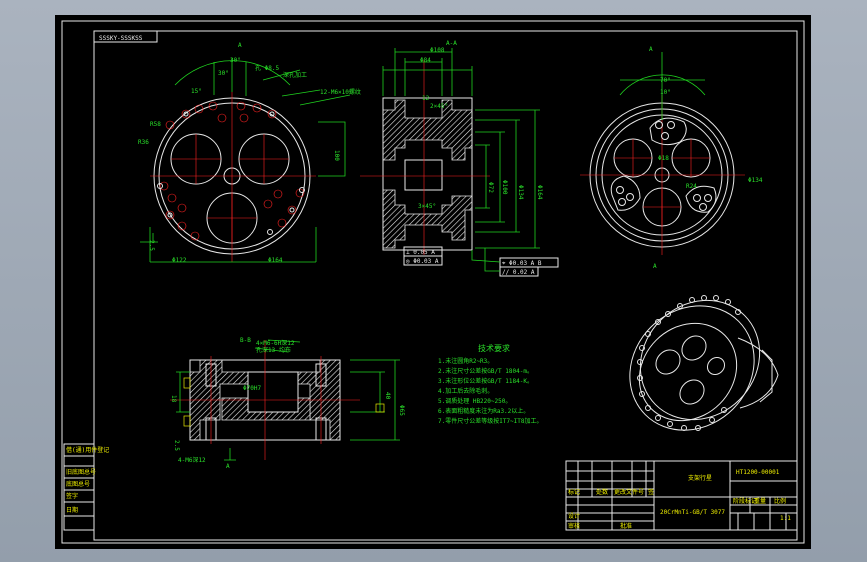 The width and height of the screenshot is (867, 562). Describe the element at coordinates (155, 124) in the screenshot. I see `svg-text: R58` at that location.